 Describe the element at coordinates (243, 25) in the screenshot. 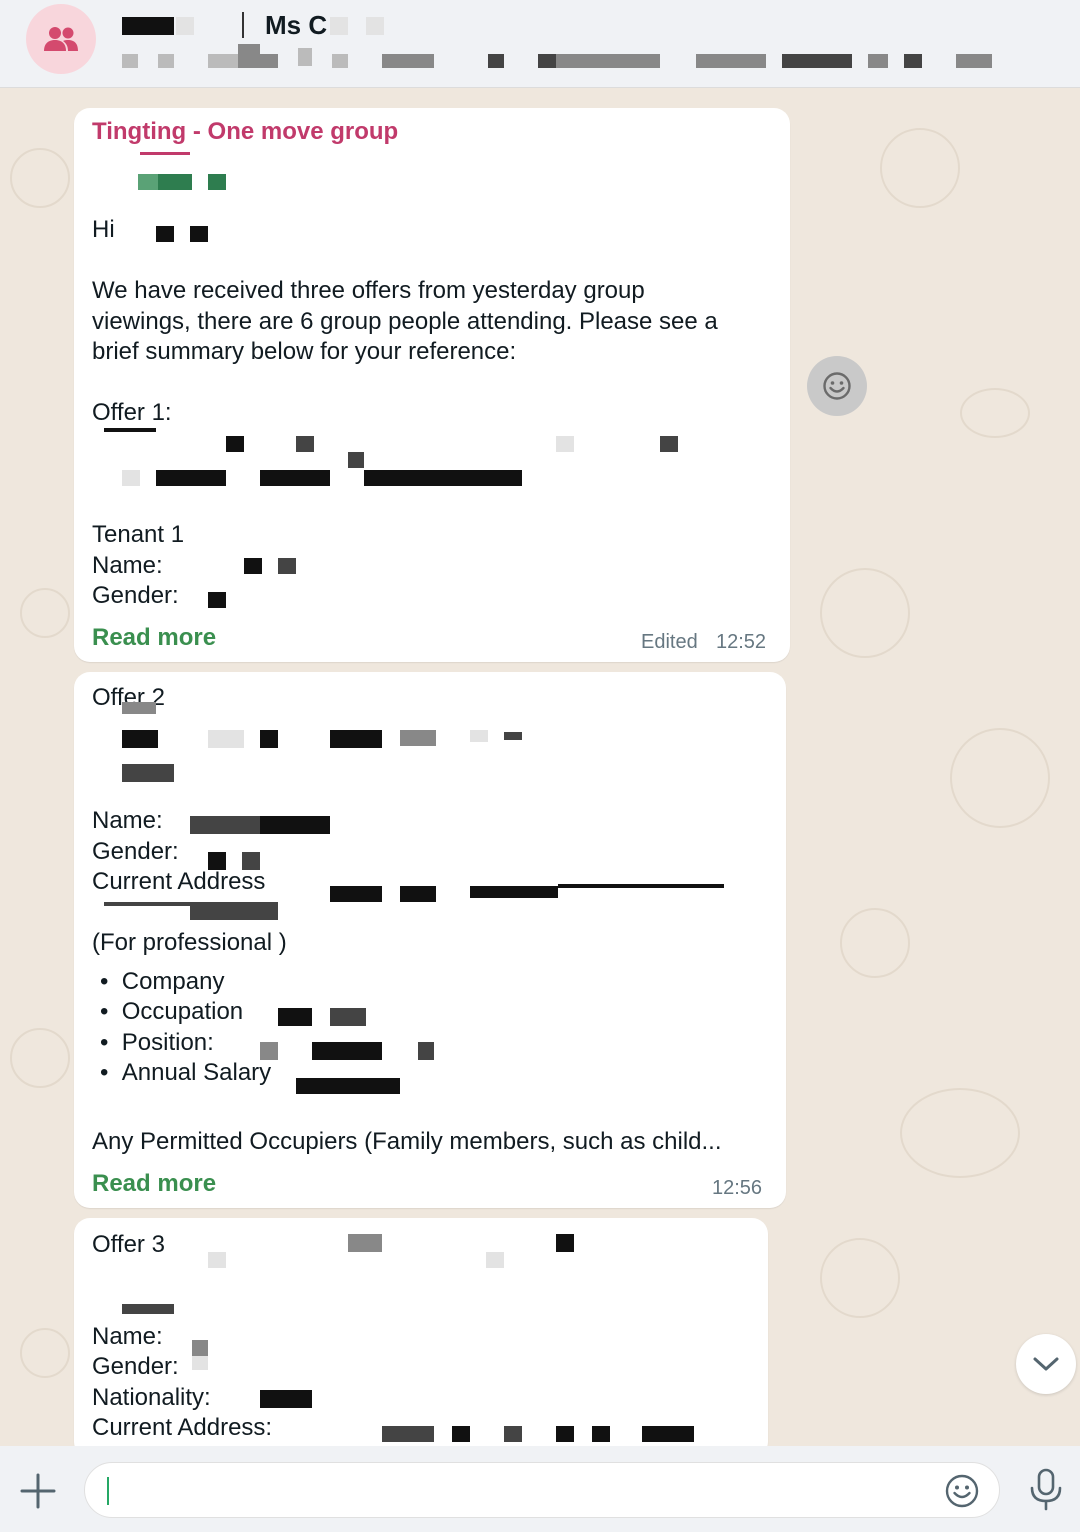

I see `header-divider` at that location.